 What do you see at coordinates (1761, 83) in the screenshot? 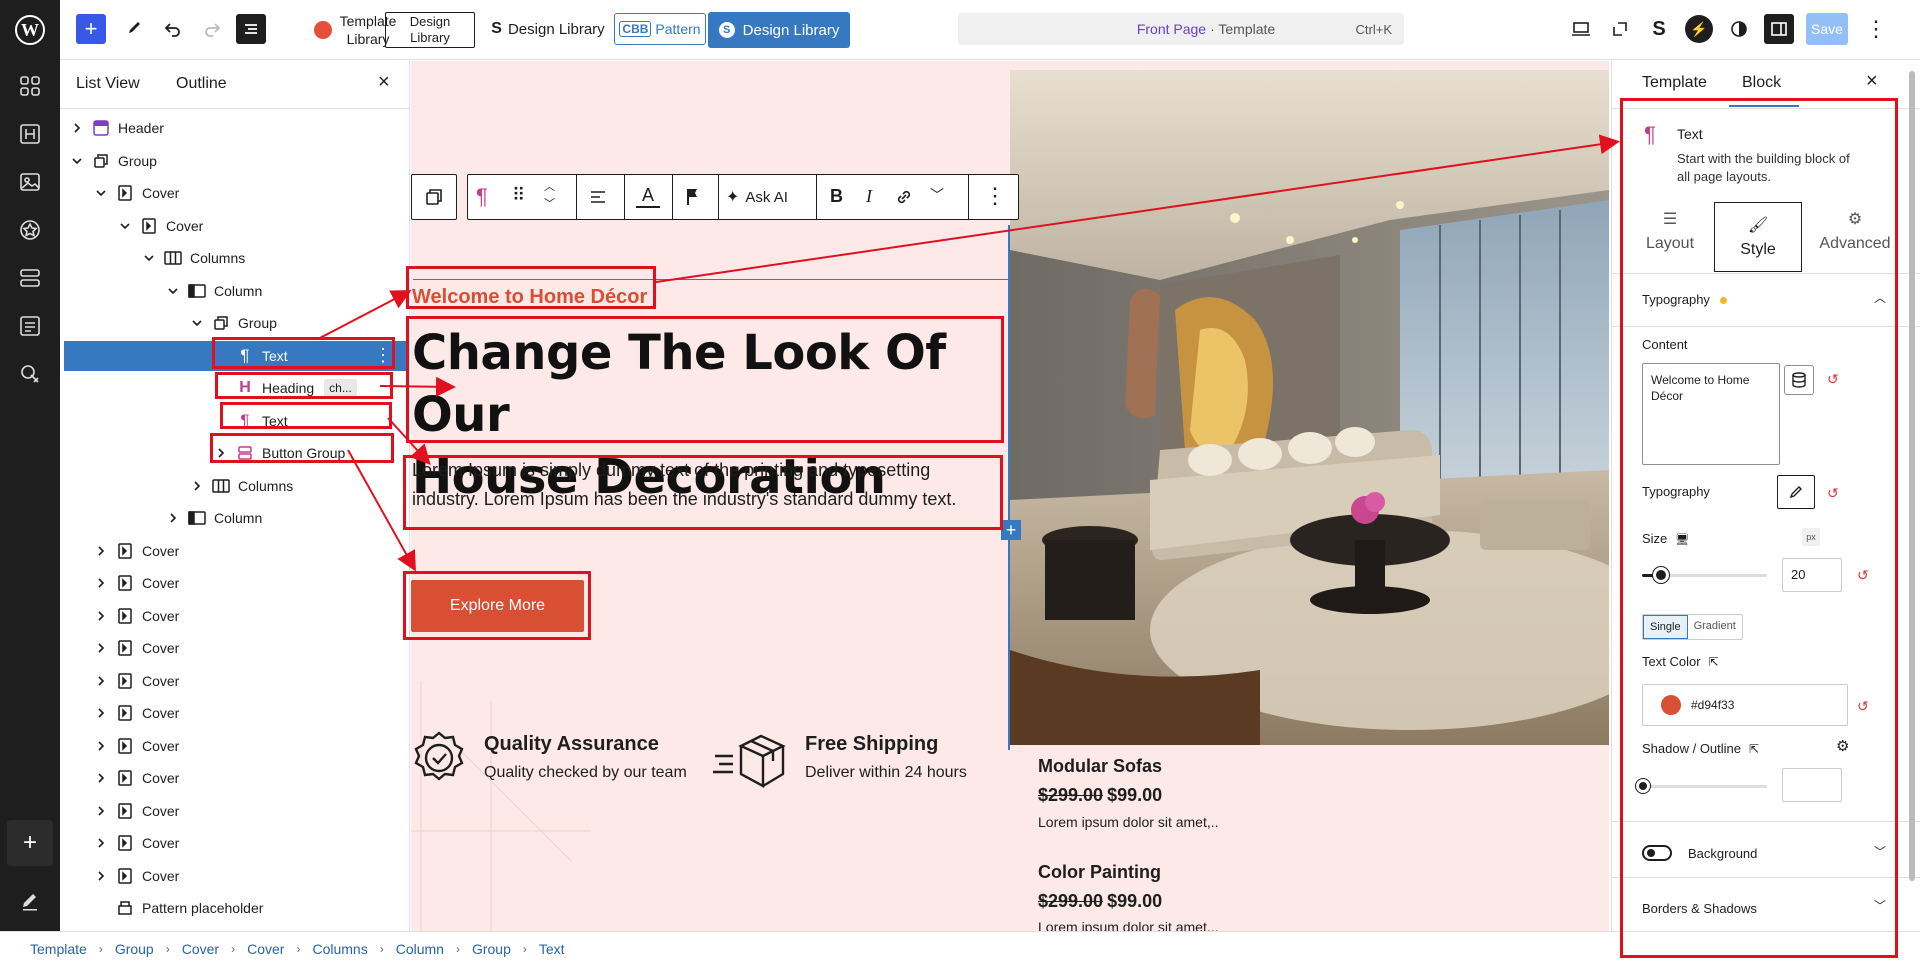
I see `tab-block: Block` at bounding box center [1761, 83].